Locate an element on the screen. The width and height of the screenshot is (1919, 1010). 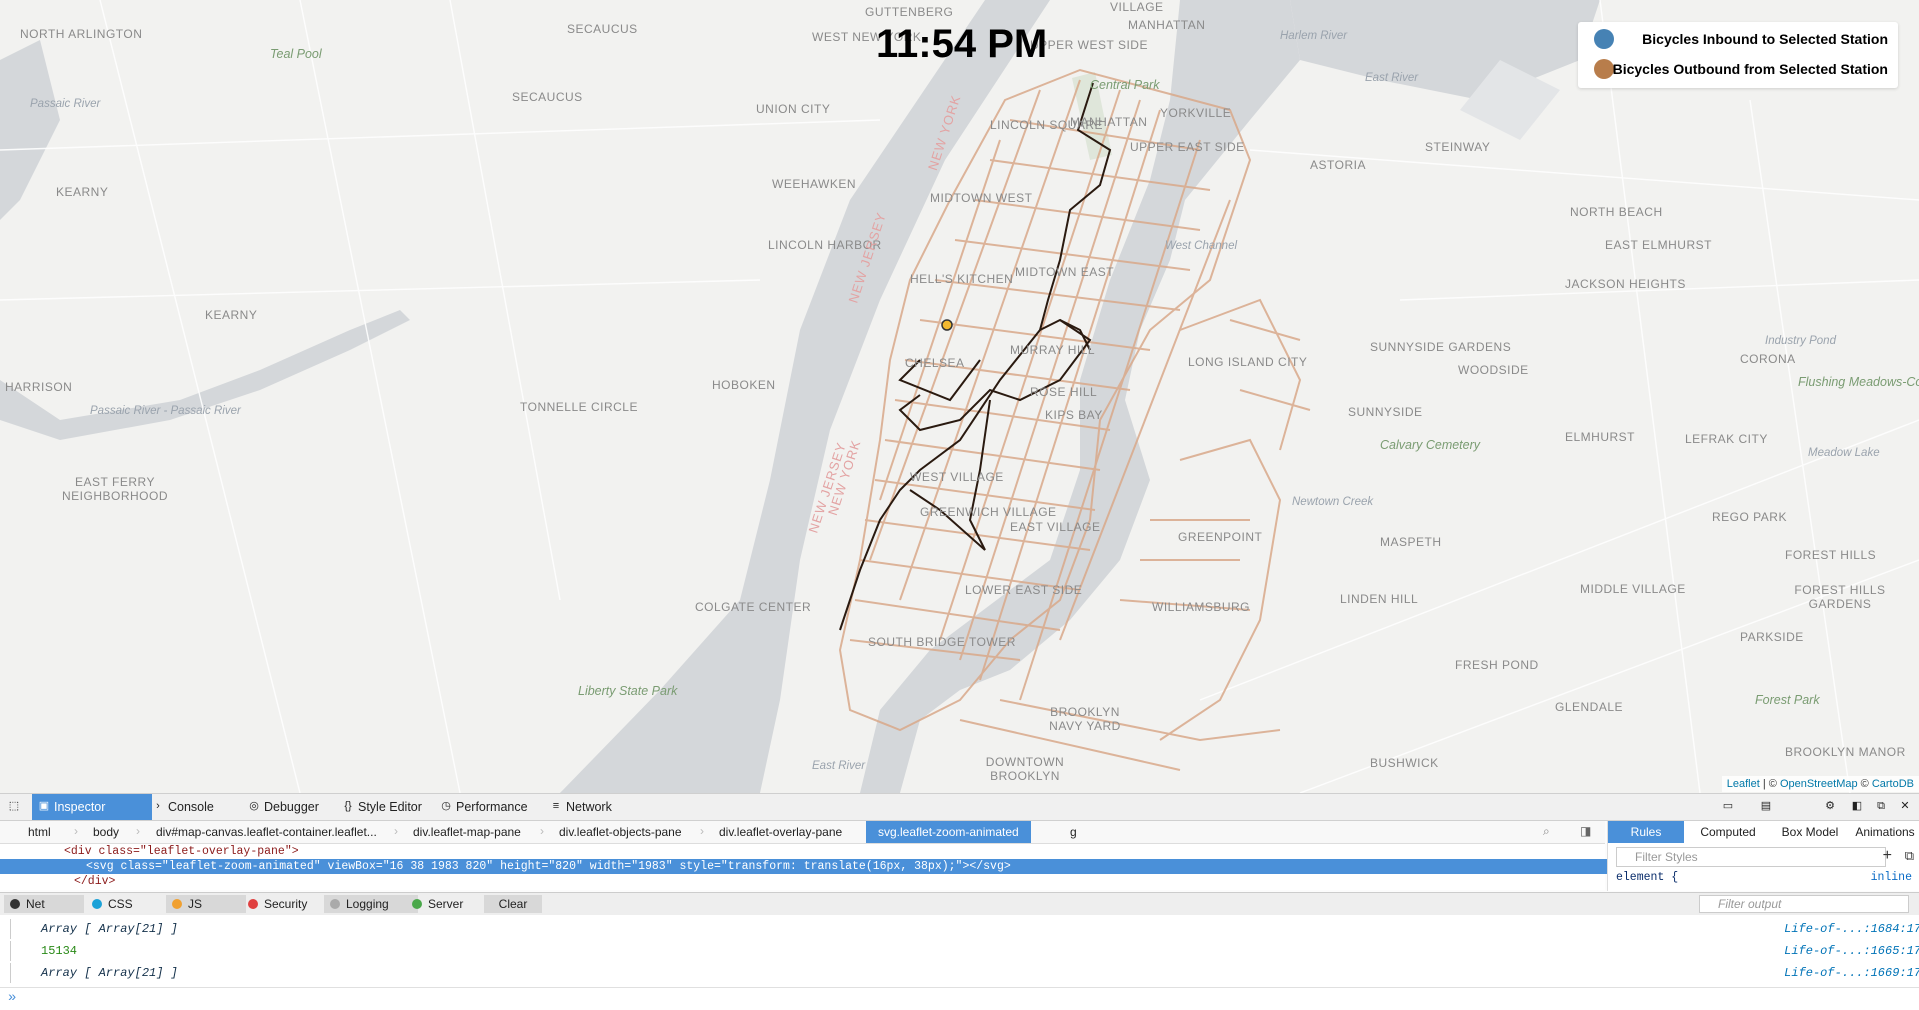
sidebar-toggle-icon: ◨ is located at coordinates (1585, 831).